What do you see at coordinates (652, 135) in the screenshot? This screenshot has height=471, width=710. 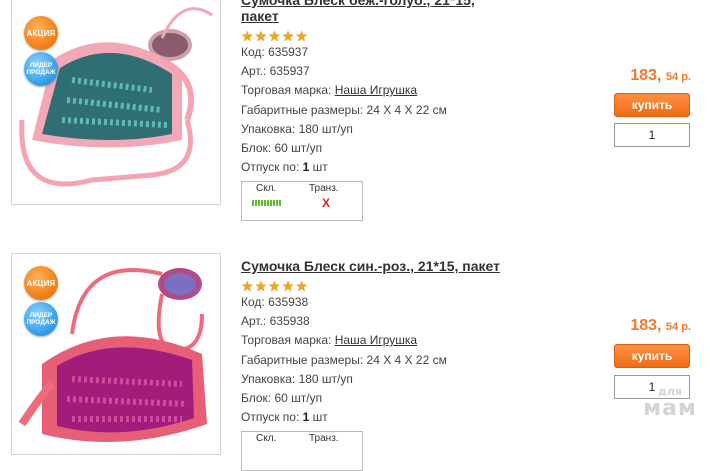 I see `quantity-input` at bounding box center [652, 135].